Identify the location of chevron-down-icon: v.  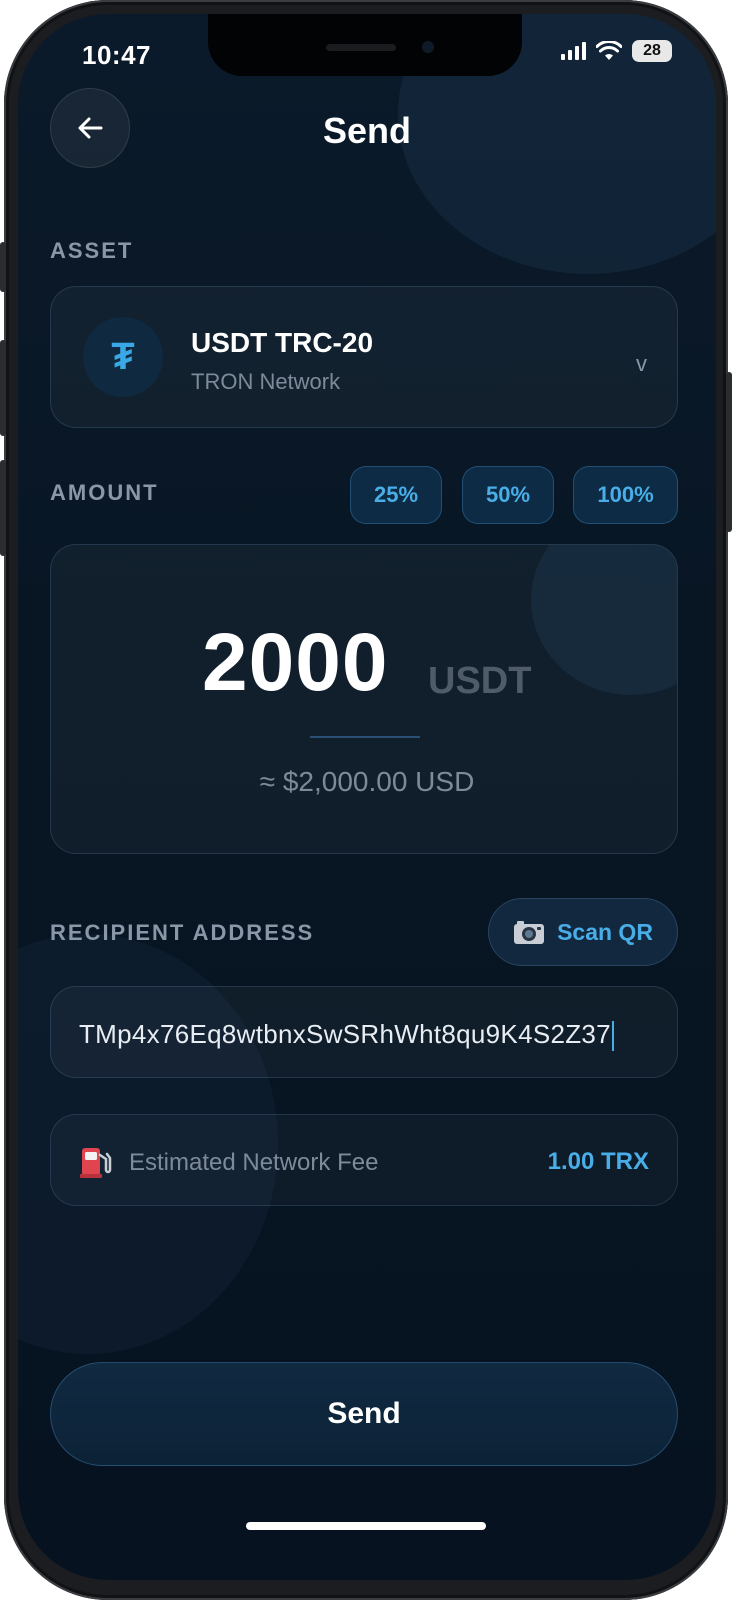
(641, 363).